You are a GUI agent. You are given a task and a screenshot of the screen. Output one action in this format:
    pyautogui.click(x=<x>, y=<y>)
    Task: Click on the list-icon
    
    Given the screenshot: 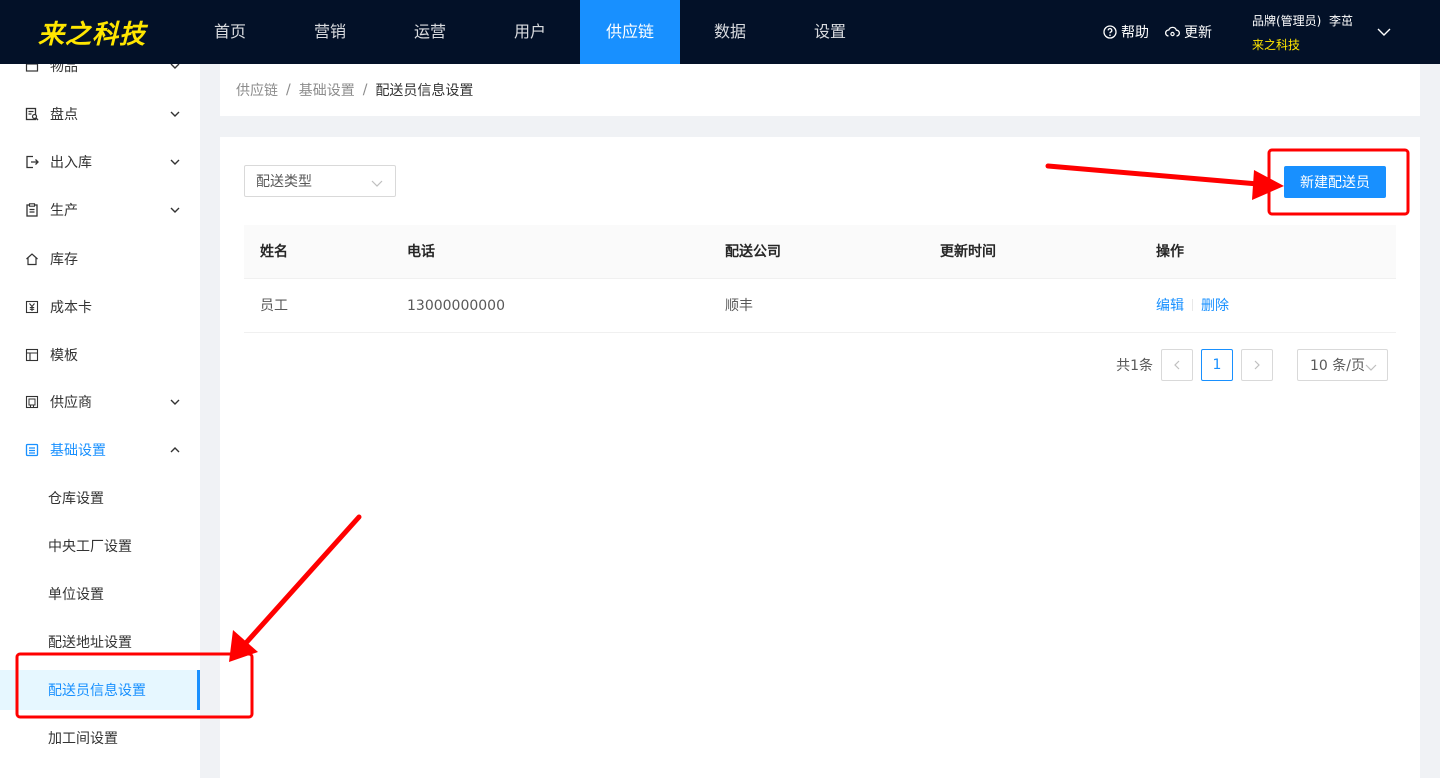 What is the action you would take?
    pyautogui.click(x=32, y=450)
    